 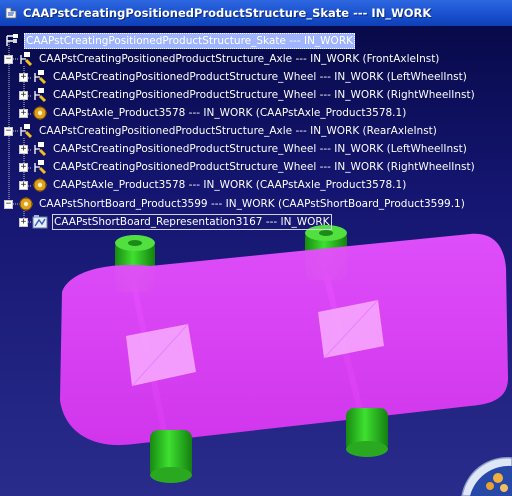 What do you see at coordinates (40, 222) in the screenshot?
I see `representation-icon` at bounding box center [40, 222].